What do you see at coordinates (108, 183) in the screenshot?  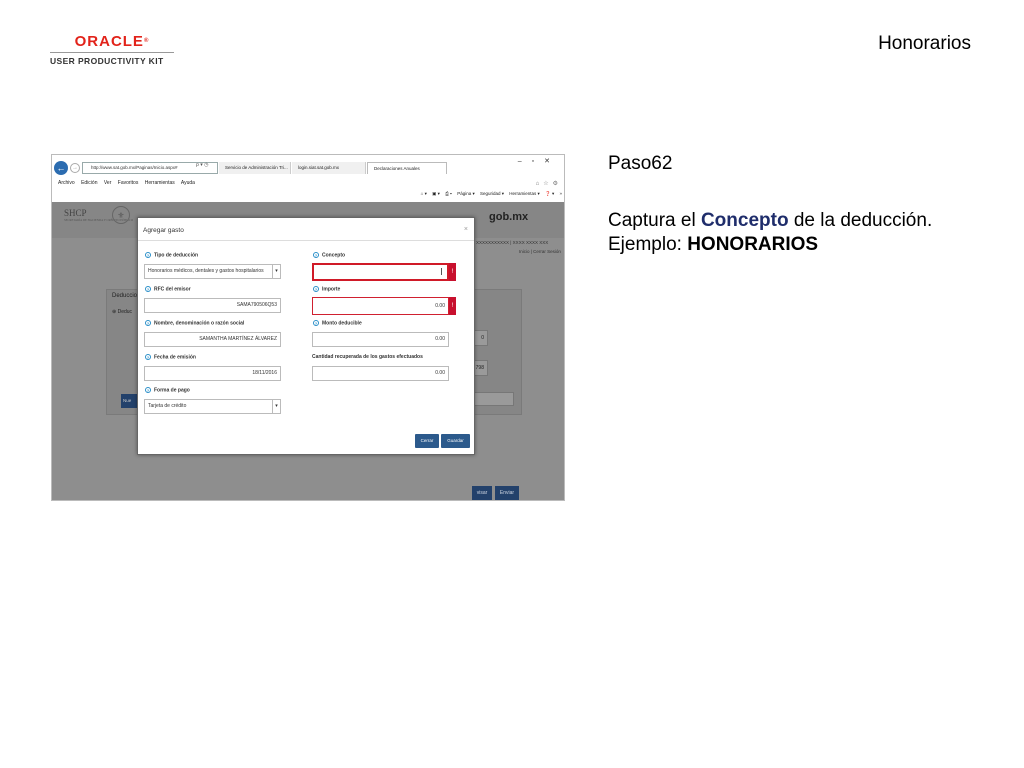 I see `menu-ver: Ver` at bounding box center [108, 183].